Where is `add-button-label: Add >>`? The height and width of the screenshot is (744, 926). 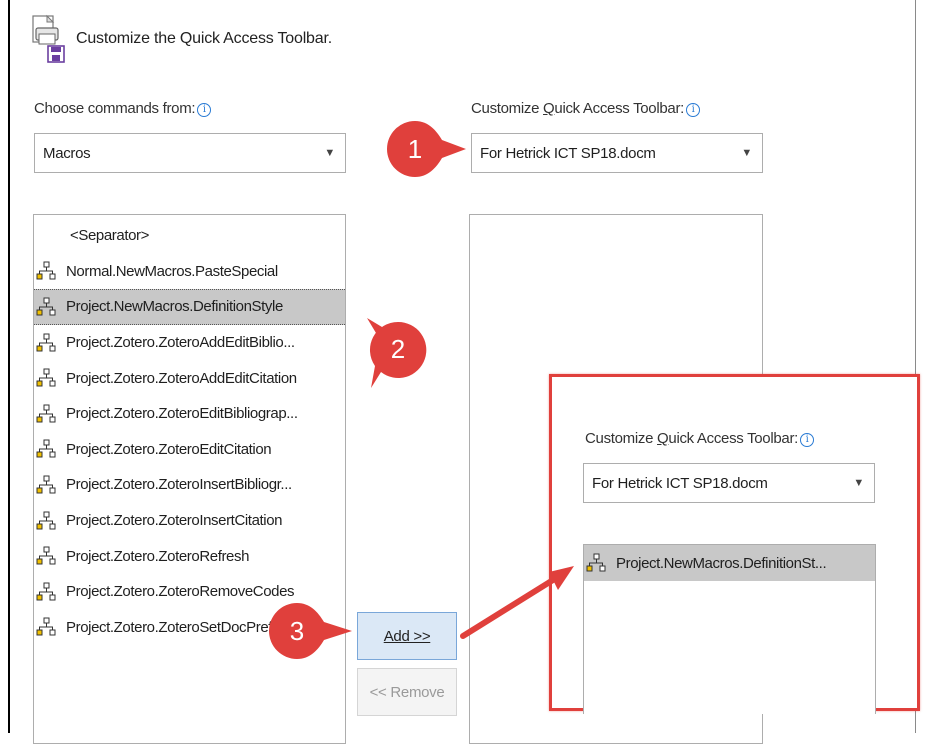
add-button-label: Add >> is located at coordinates (407, 636).